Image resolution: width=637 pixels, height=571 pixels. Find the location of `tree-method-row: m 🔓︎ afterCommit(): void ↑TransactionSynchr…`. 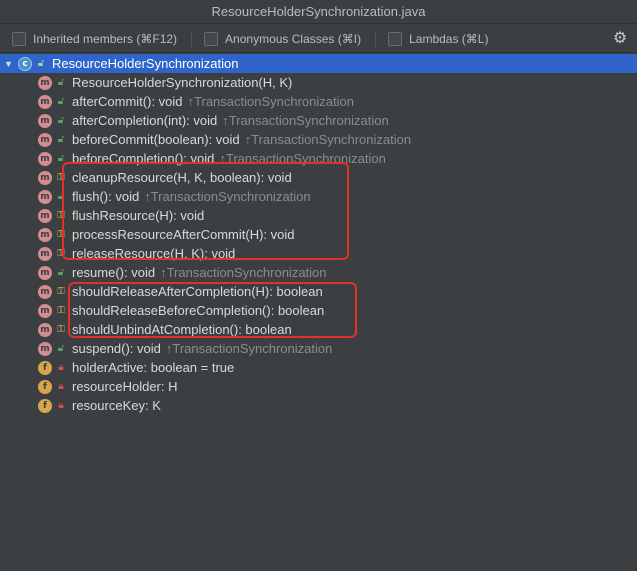

tree-method-row: m 🔓︎ afterCommit(): void ↑TransactionSynchr… is located at coordinates (318, 101).